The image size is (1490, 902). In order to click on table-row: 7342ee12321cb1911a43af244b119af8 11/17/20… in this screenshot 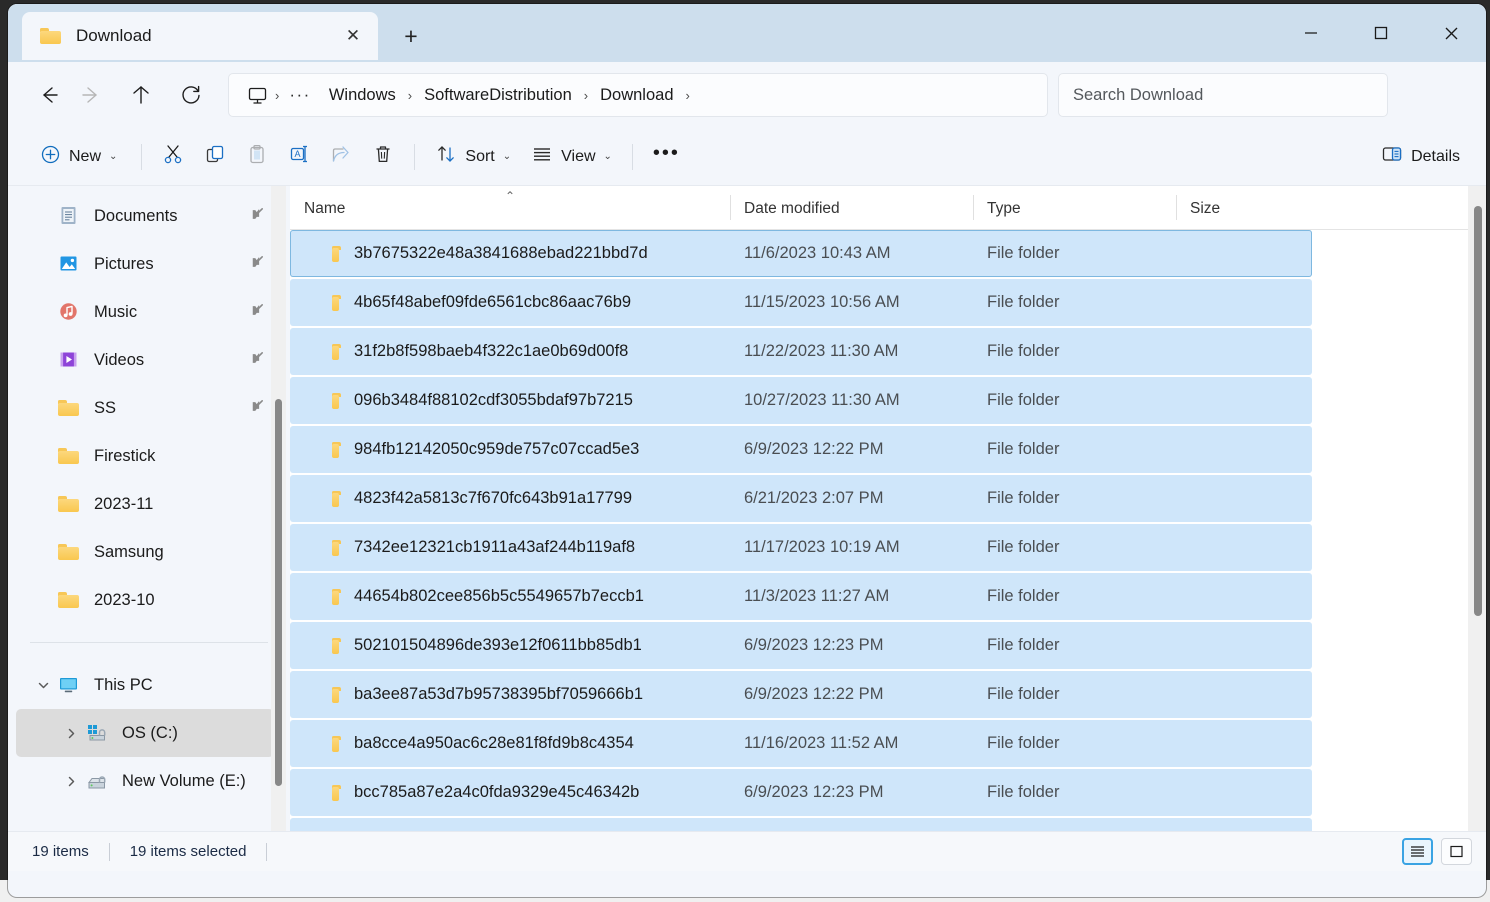, I will do `click(801, 547)`.